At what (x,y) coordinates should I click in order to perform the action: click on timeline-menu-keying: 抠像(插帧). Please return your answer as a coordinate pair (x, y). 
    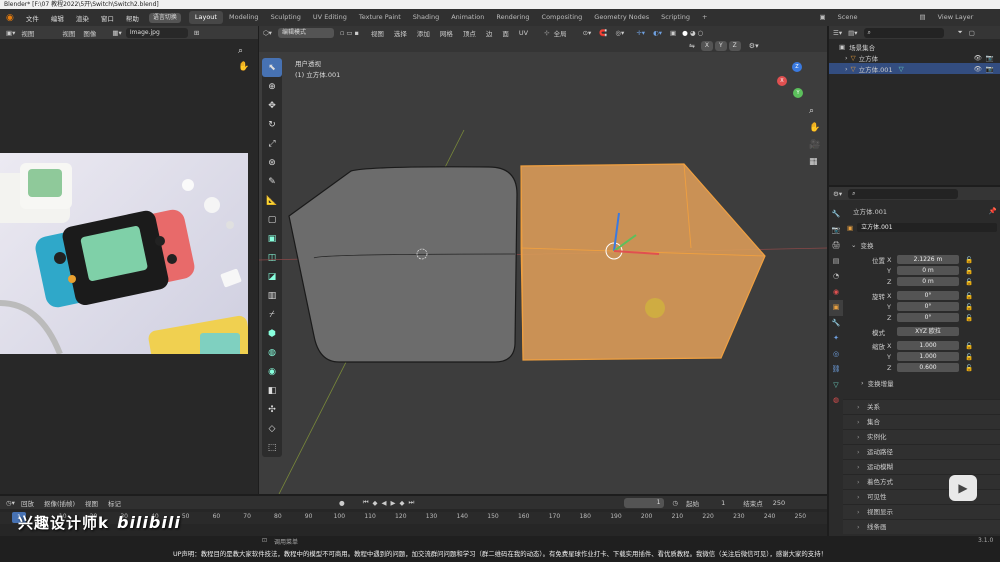
    Looking at the image, I should click on (59, 503).